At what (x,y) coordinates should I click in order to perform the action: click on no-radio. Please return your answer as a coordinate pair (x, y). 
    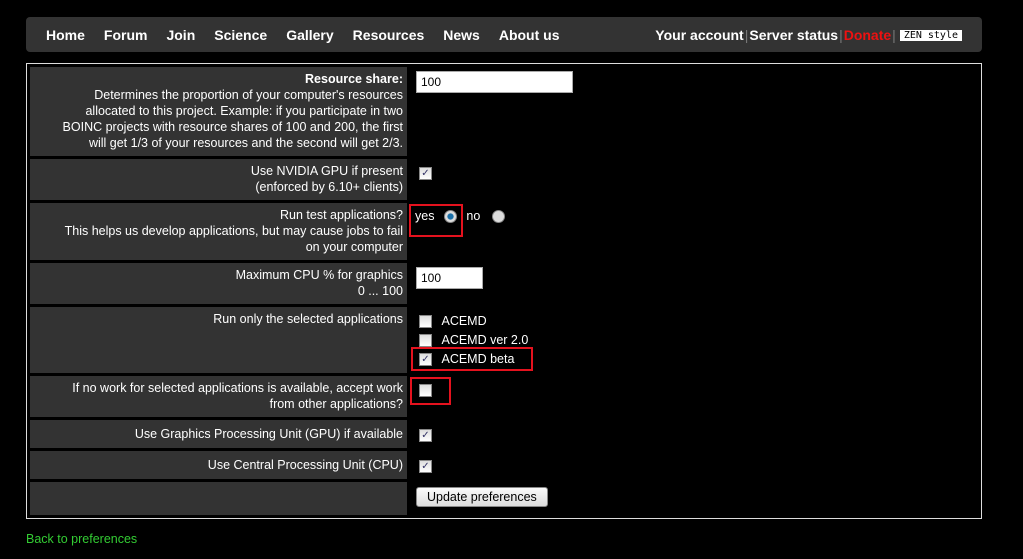
    Looking at the image, I should click on (498, 217).